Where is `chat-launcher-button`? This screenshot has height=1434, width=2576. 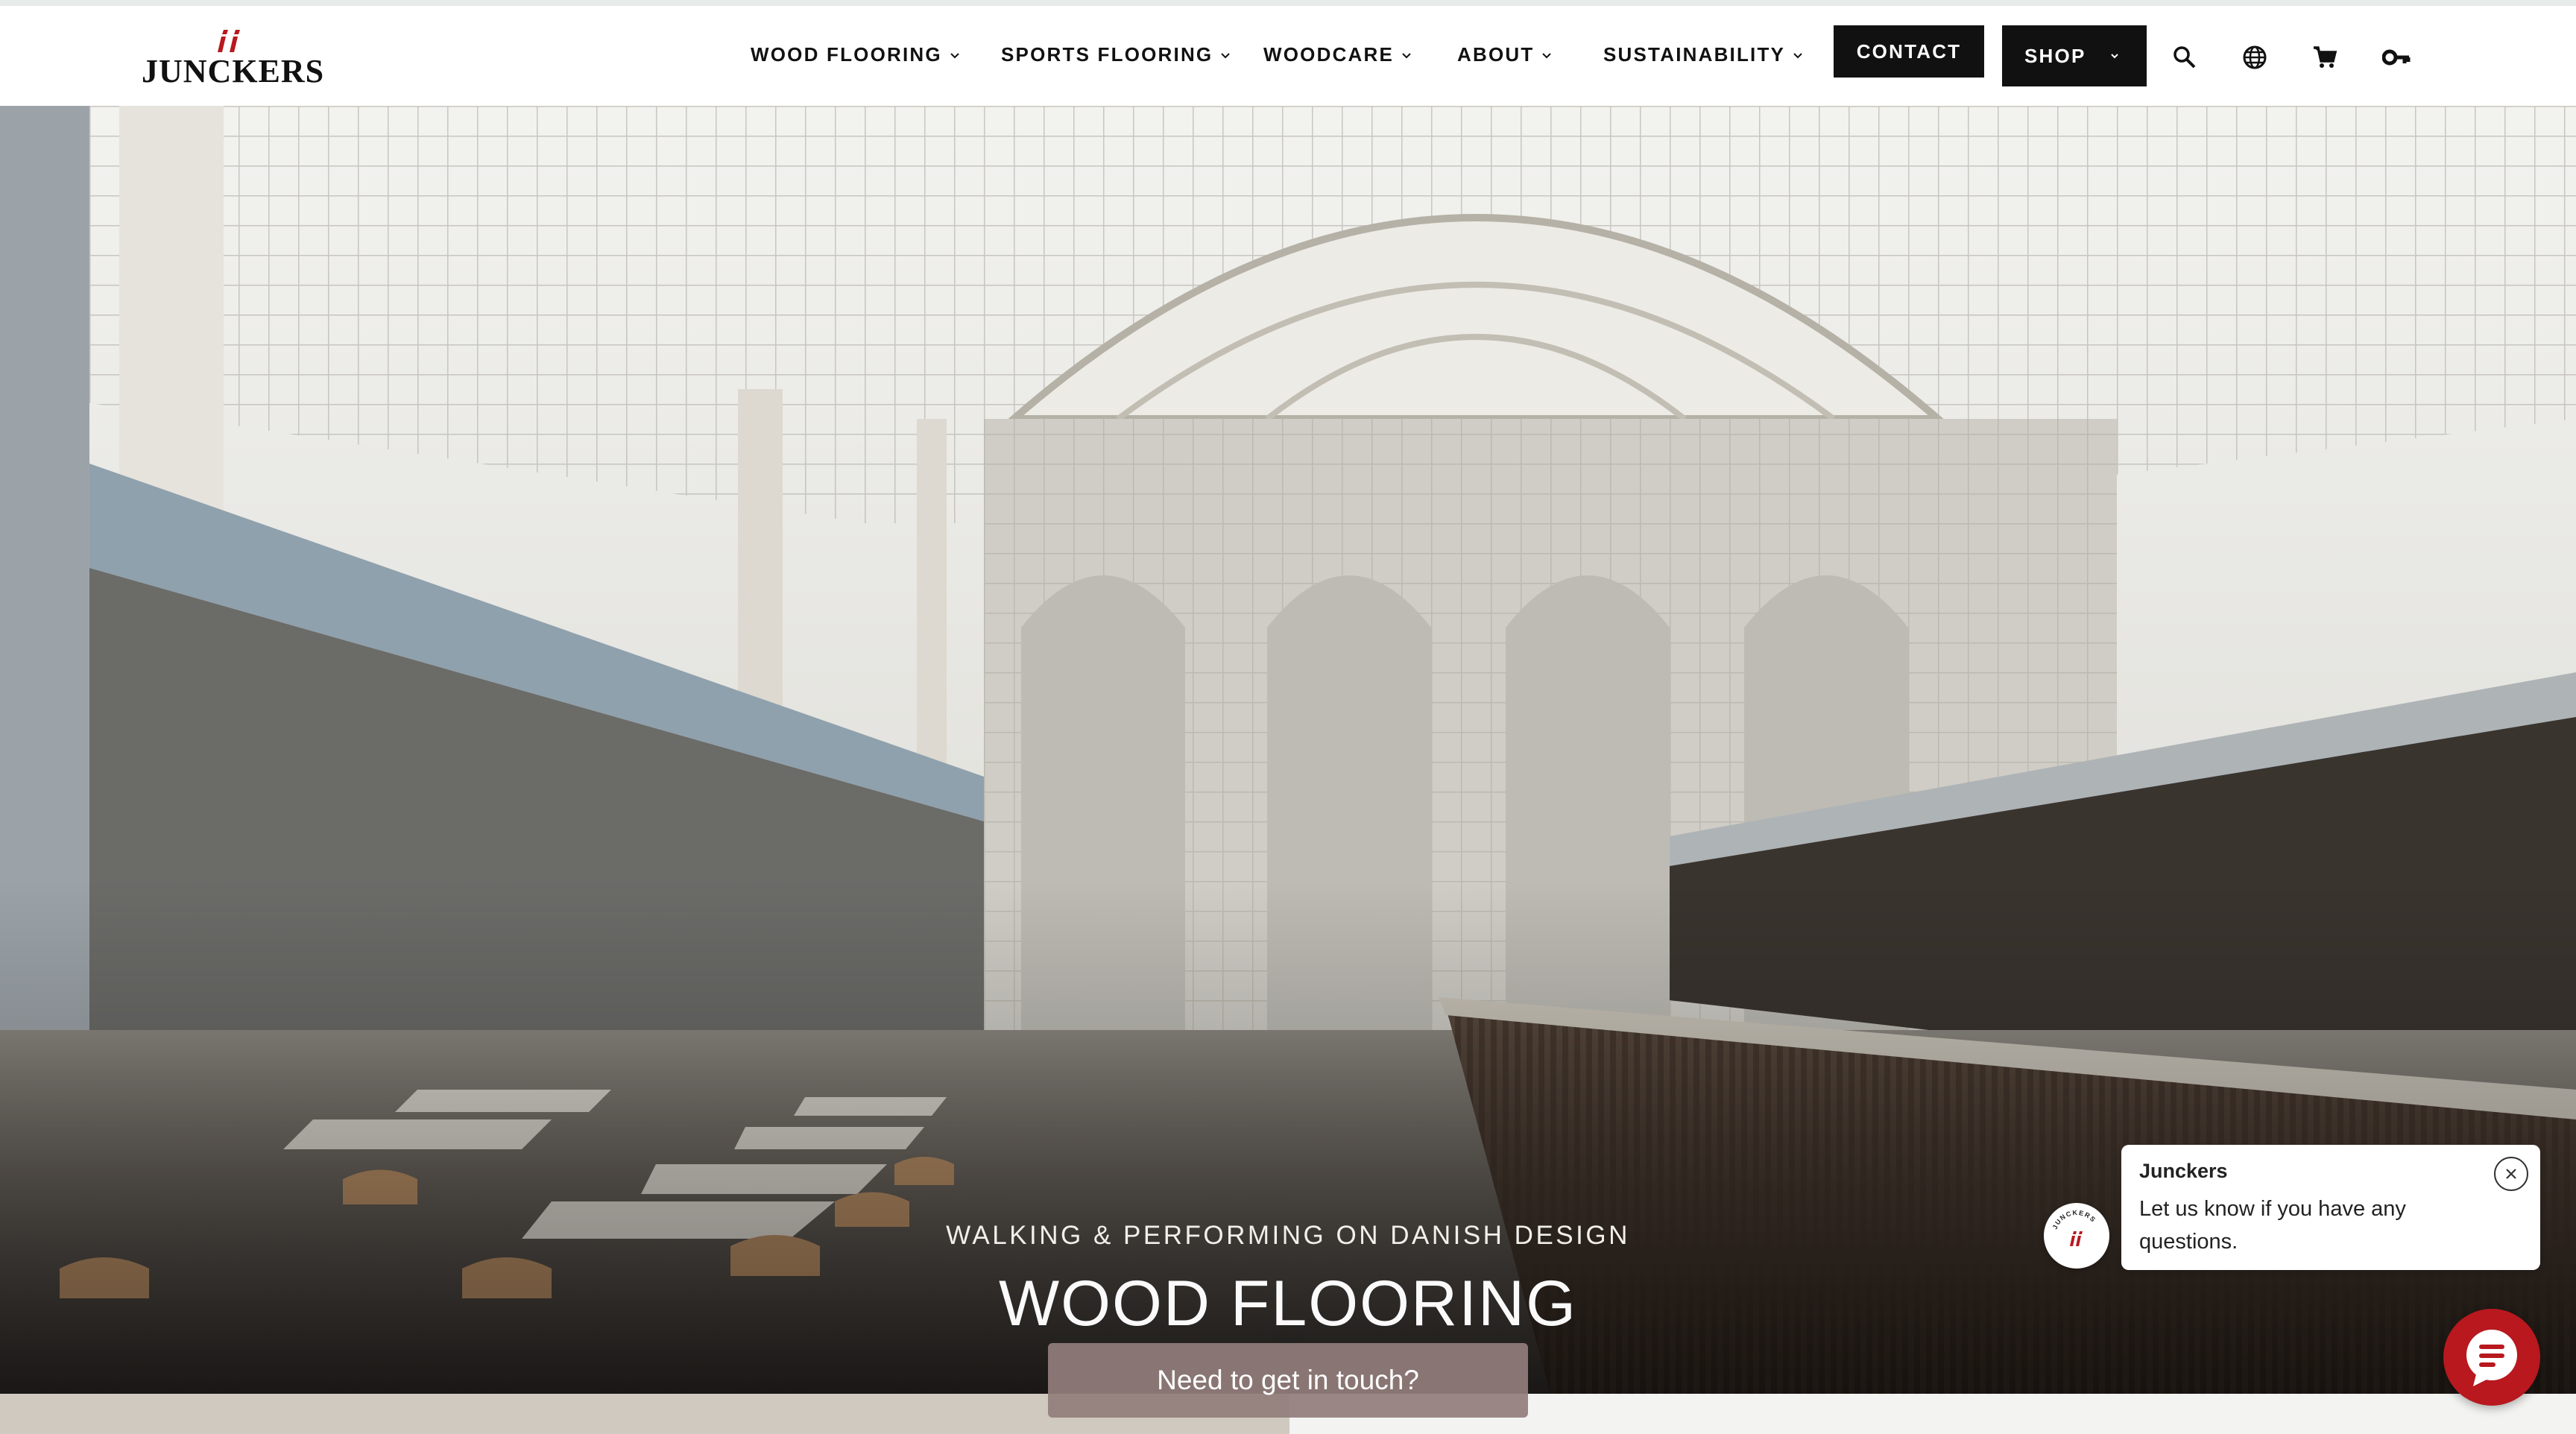
chat-launcher-button is located at coordinates (2491, 1357).